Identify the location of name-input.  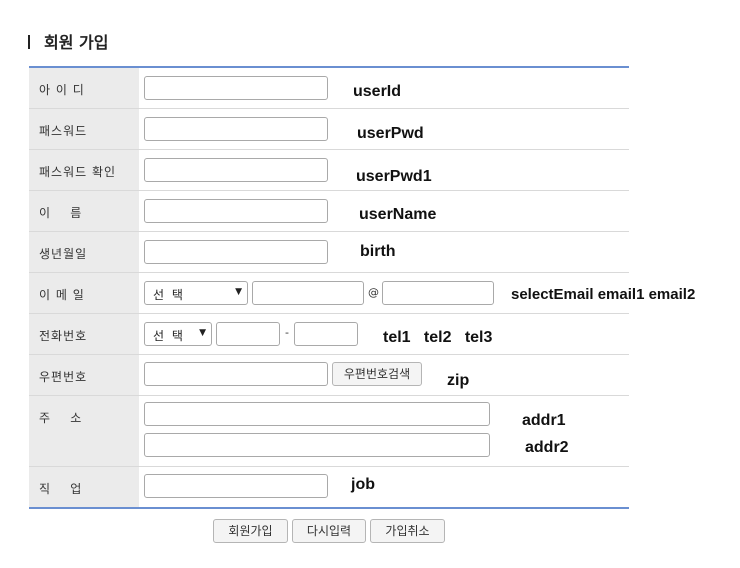
(236, 211).